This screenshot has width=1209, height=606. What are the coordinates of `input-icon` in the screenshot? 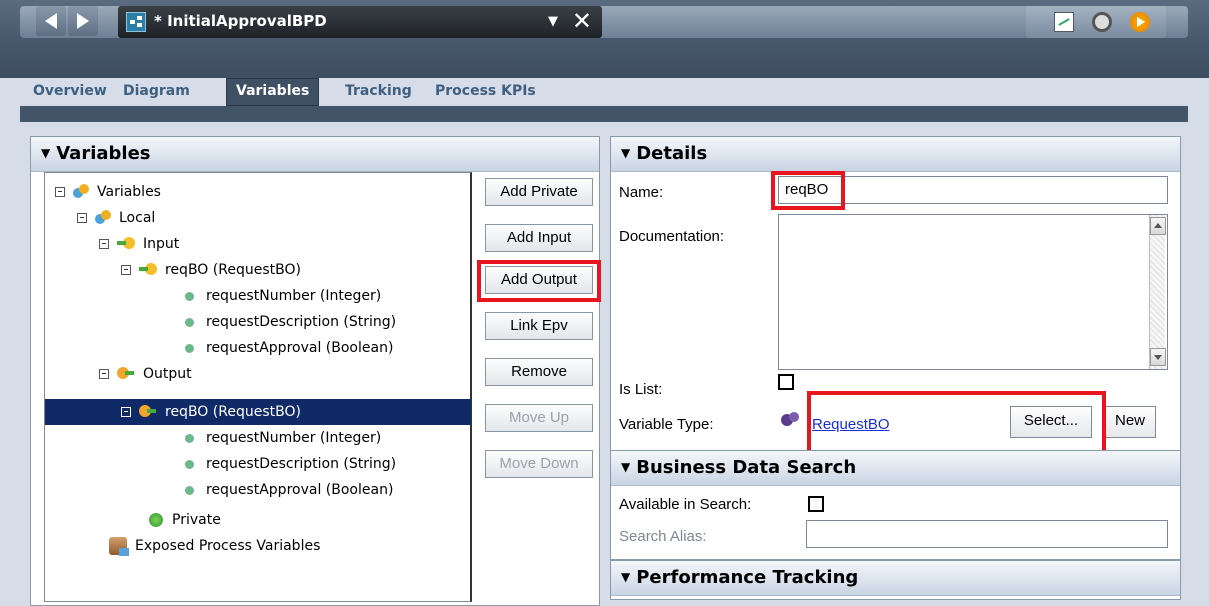 It's located at (148, 270).